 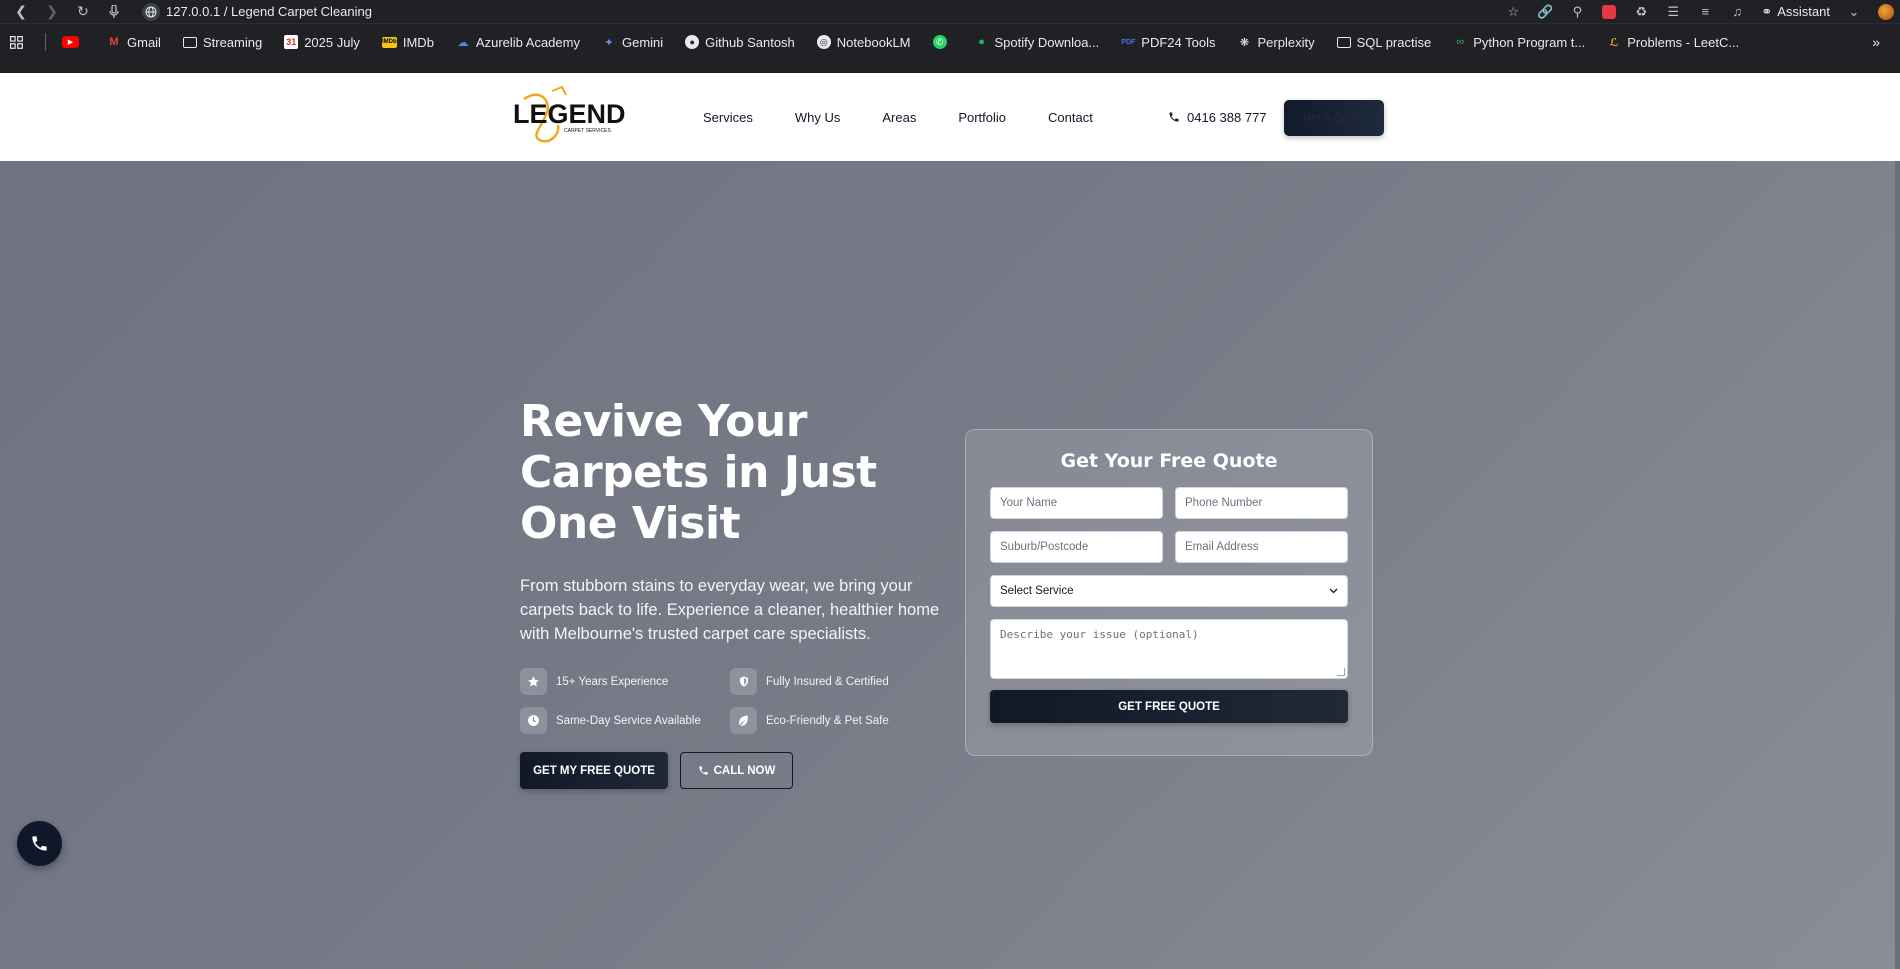 What do you see at coordinates (527, 42) in the screenshot?
I see `bookmark-label: Azurelib Academy` at bounding box center [527, 42].